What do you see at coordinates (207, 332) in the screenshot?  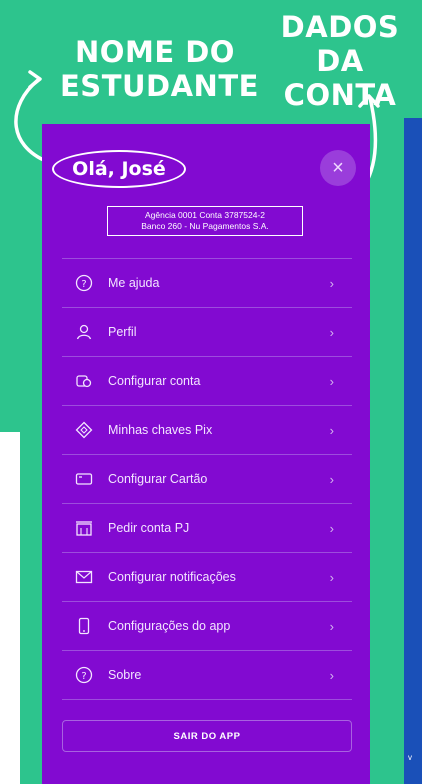 I see `menu-item-profile: Perfil ›` at bounding box center [207, 332].